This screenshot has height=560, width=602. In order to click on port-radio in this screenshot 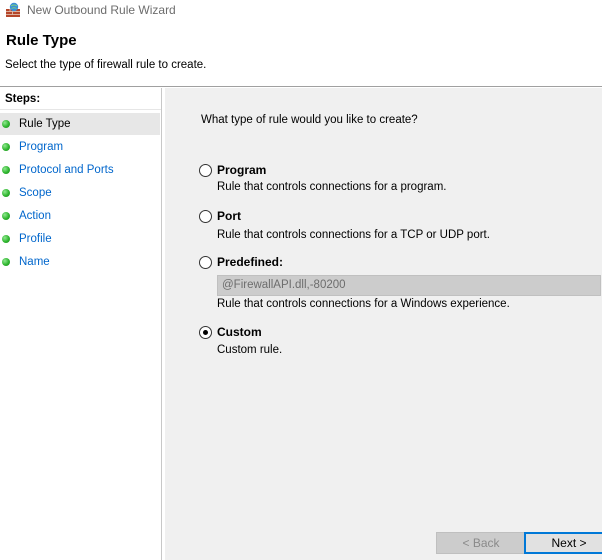, I will do `click(205, 216)`.